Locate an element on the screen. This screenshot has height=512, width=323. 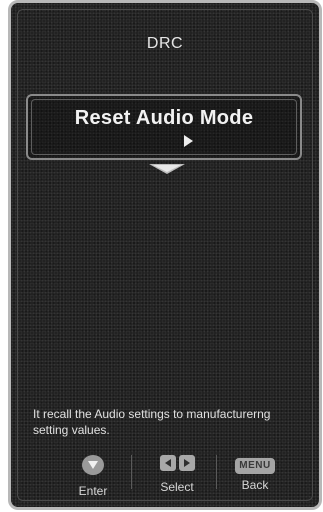
menu-key-icon: MENU is located at coordinates (255, 466).